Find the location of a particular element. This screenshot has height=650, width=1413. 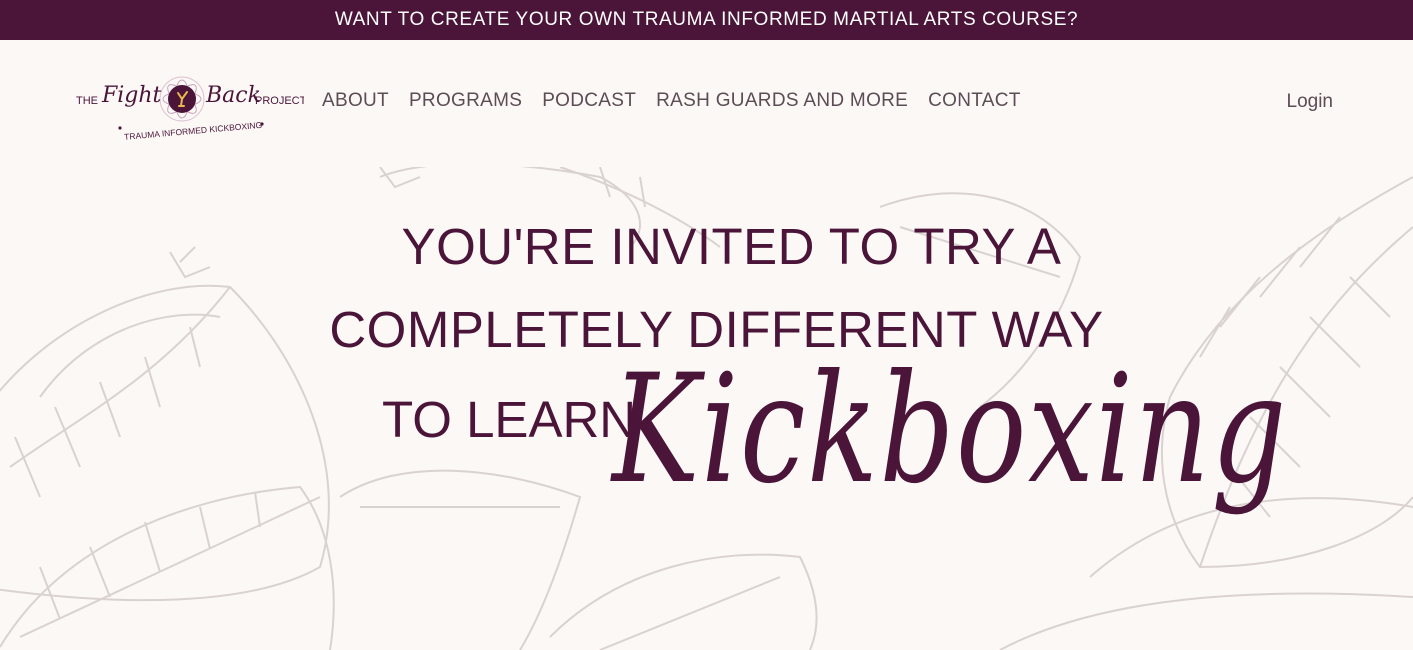

logo-word-project: PROJECT is located at coordinates (279, 101).